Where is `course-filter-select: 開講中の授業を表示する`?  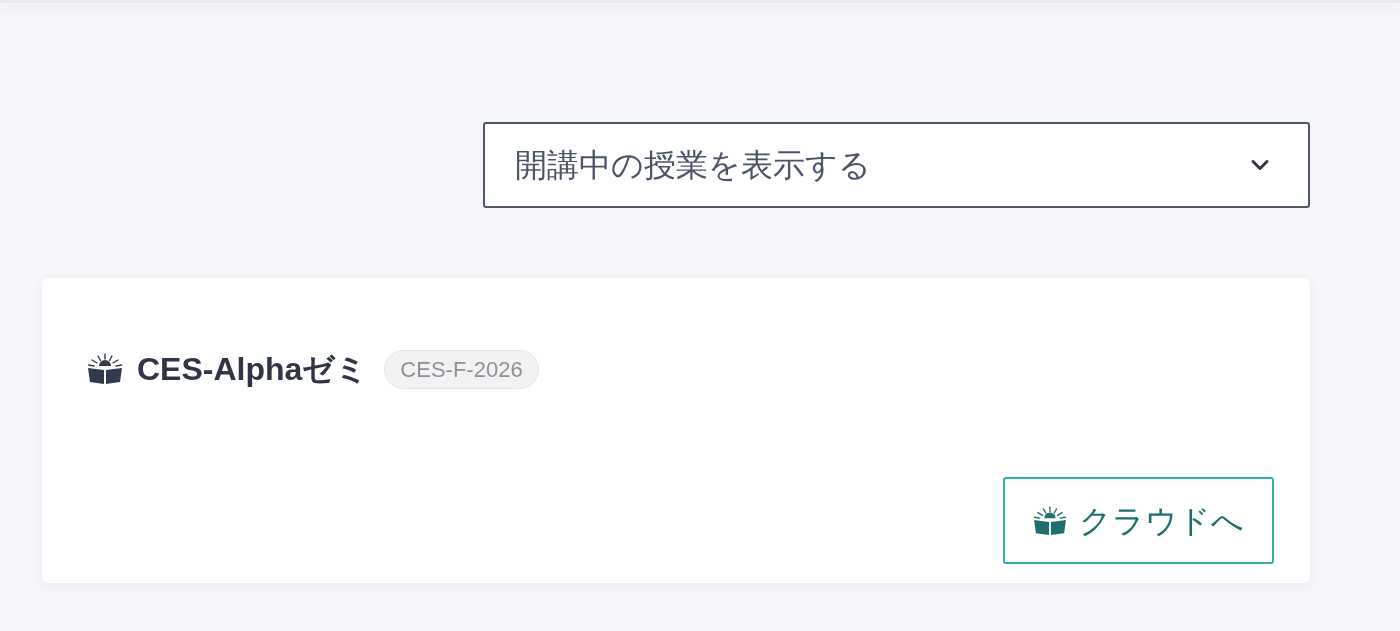 course-filter-select: 開講中の授業を表示する is located at coordinates (896, 165).